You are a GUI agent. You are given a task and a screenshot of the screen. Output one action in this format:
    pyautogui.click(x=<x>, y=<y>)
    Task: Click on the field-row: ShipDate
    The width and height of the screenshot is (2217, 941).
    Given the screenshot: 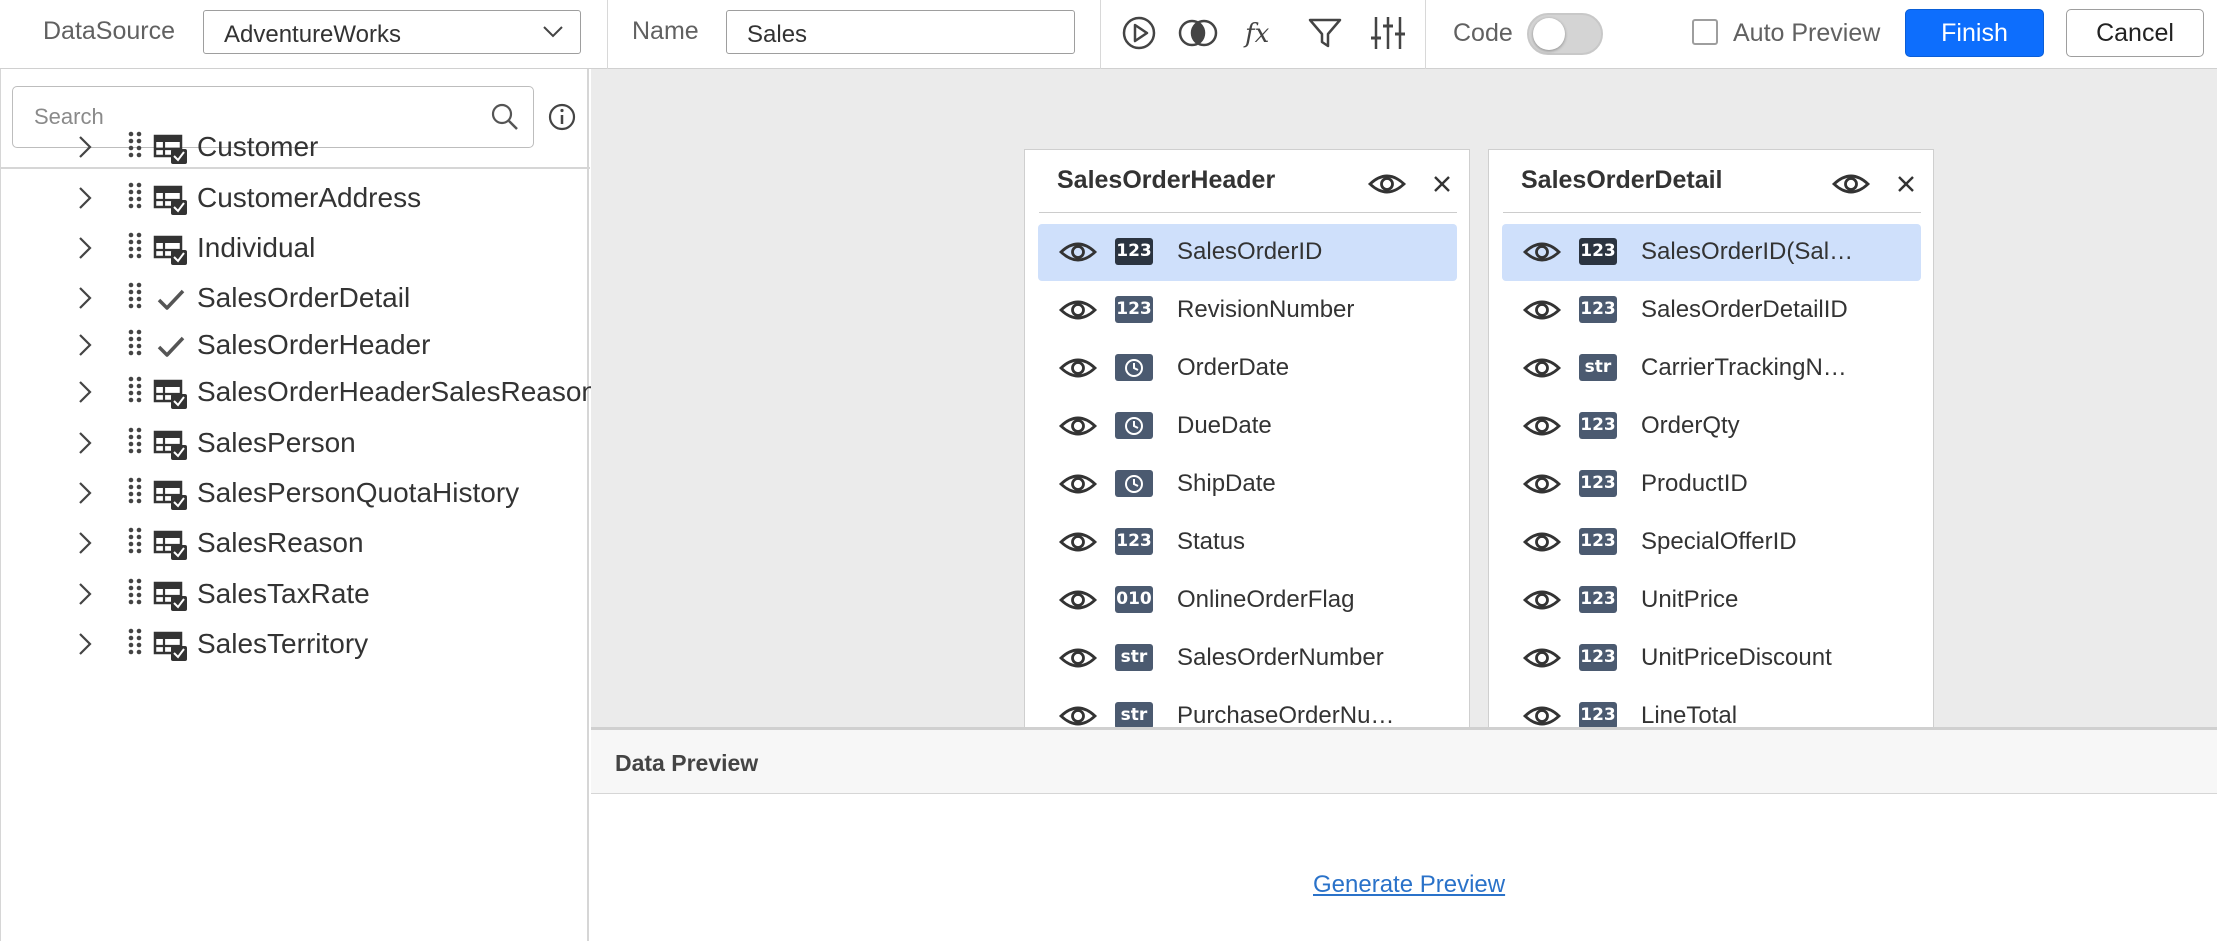 What is the action you would take?
    pyautogui.click(x=1247, y=484)
    